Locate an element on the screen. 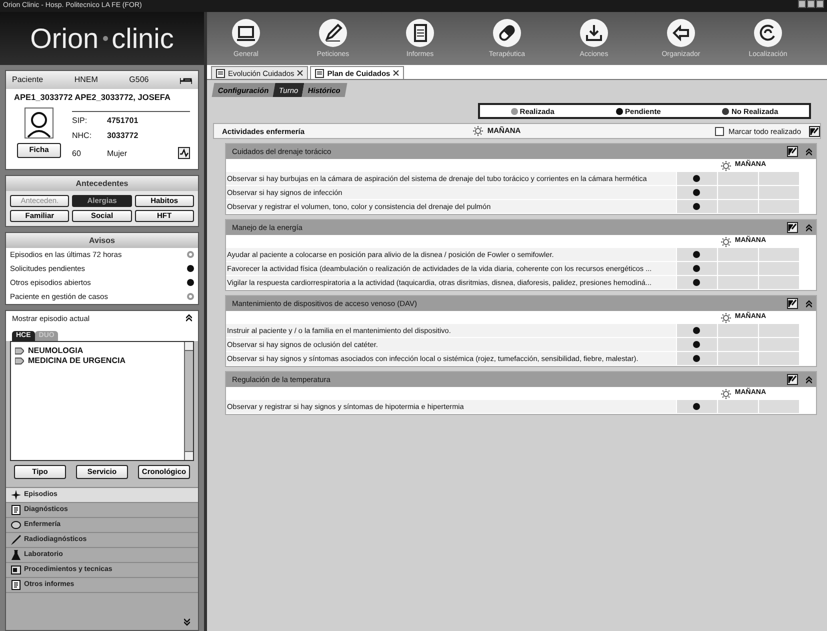 The height and width of the screenshot is (631, 827). monitor-icon is located at coordinates (246, 33).